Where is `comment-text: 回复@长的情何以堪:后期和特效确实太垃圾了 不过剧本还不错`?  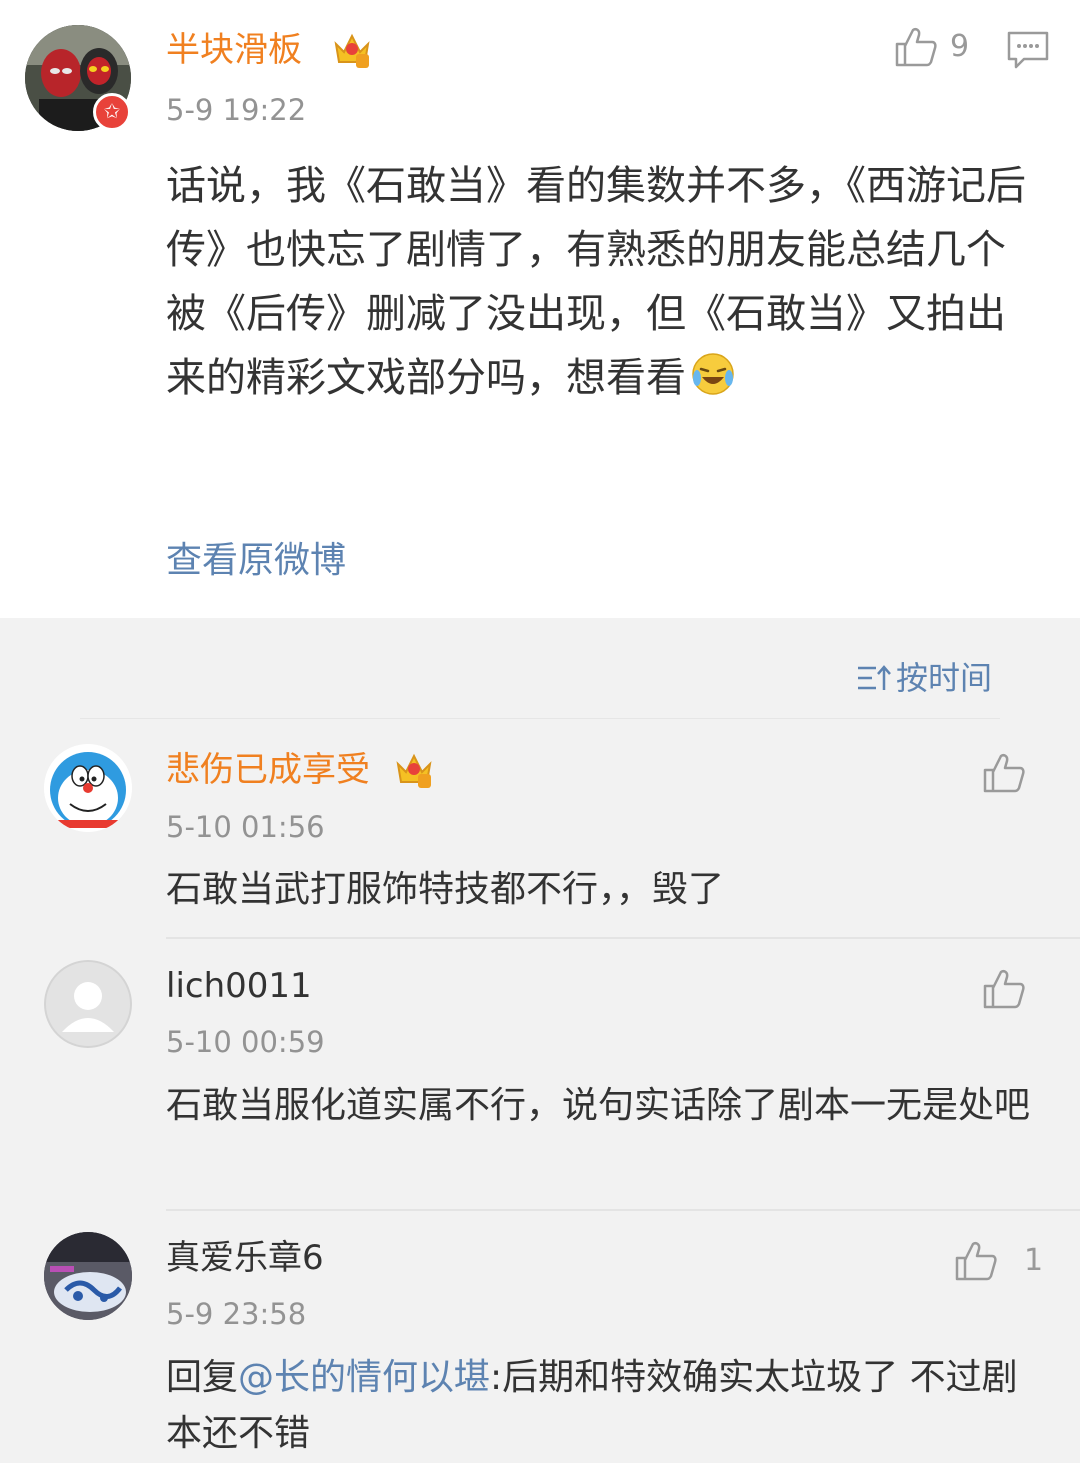
comment-text: 回复@长的情何以堪:后期和特效确实太垃圾了 不过剧本还不错 is located at coordinates (606, 1406).